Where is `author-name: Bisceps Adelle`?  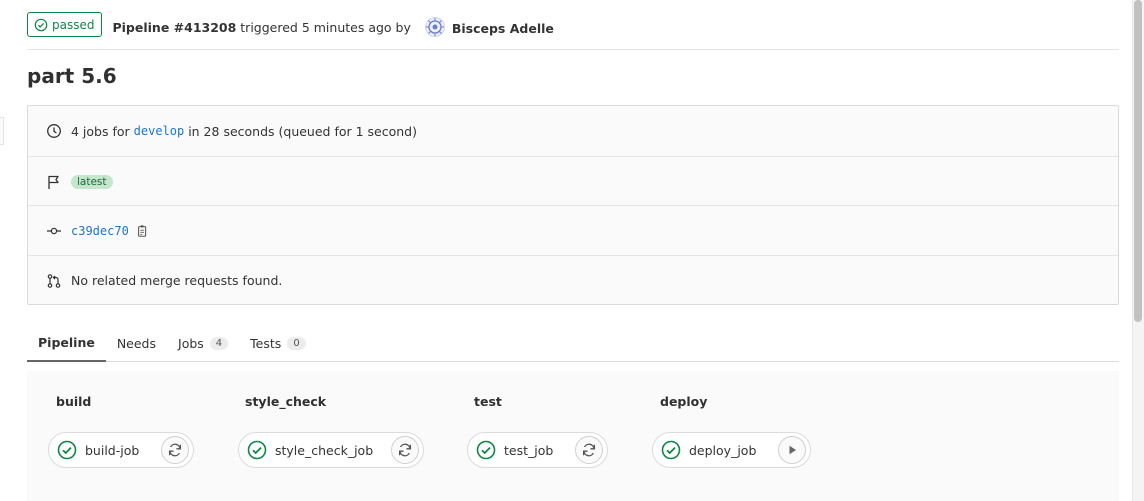 author-name: Bisceps Adelle is located at coordinates (503, 28).